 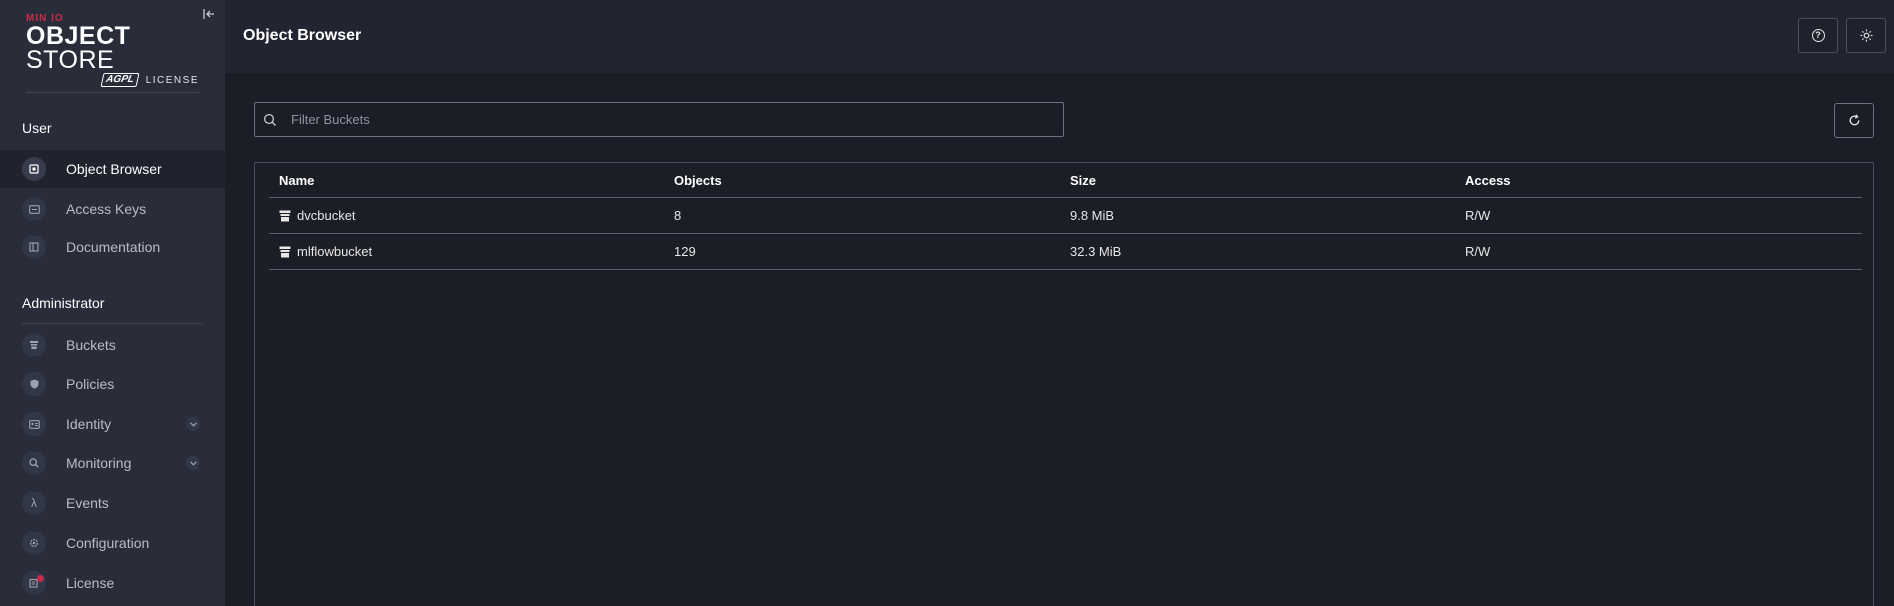 I want to click on sidebar-item-label: Policies, so click(x=90, y=384).